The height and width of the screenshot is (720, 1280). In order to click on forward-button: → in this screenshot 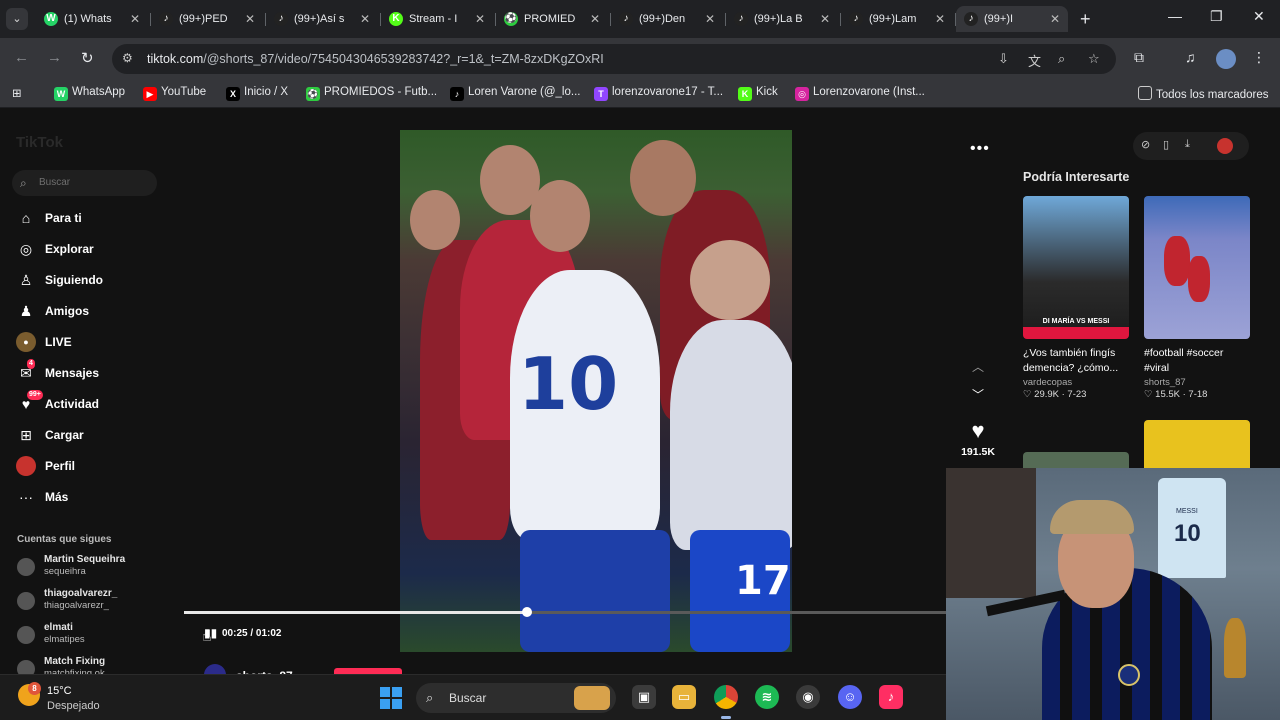, I will do `click(54, 57)`.